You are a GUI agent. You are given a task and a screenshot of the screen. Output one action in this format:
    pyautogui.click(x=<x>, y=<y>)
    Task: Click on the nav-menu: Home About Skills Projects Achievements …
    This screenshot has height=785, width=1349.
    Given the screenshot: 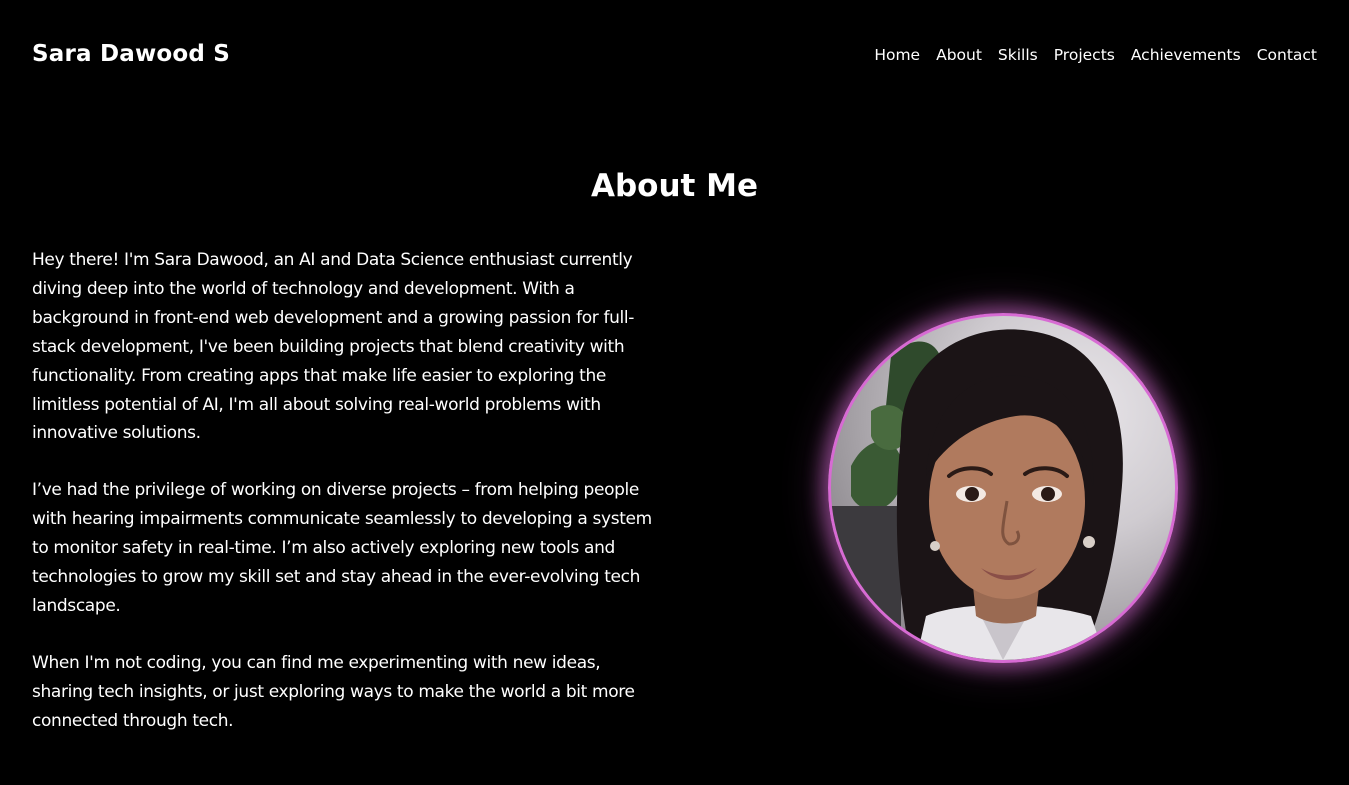 What is the action you would take?
    pyautogui.click(x=1095, y=54)
    